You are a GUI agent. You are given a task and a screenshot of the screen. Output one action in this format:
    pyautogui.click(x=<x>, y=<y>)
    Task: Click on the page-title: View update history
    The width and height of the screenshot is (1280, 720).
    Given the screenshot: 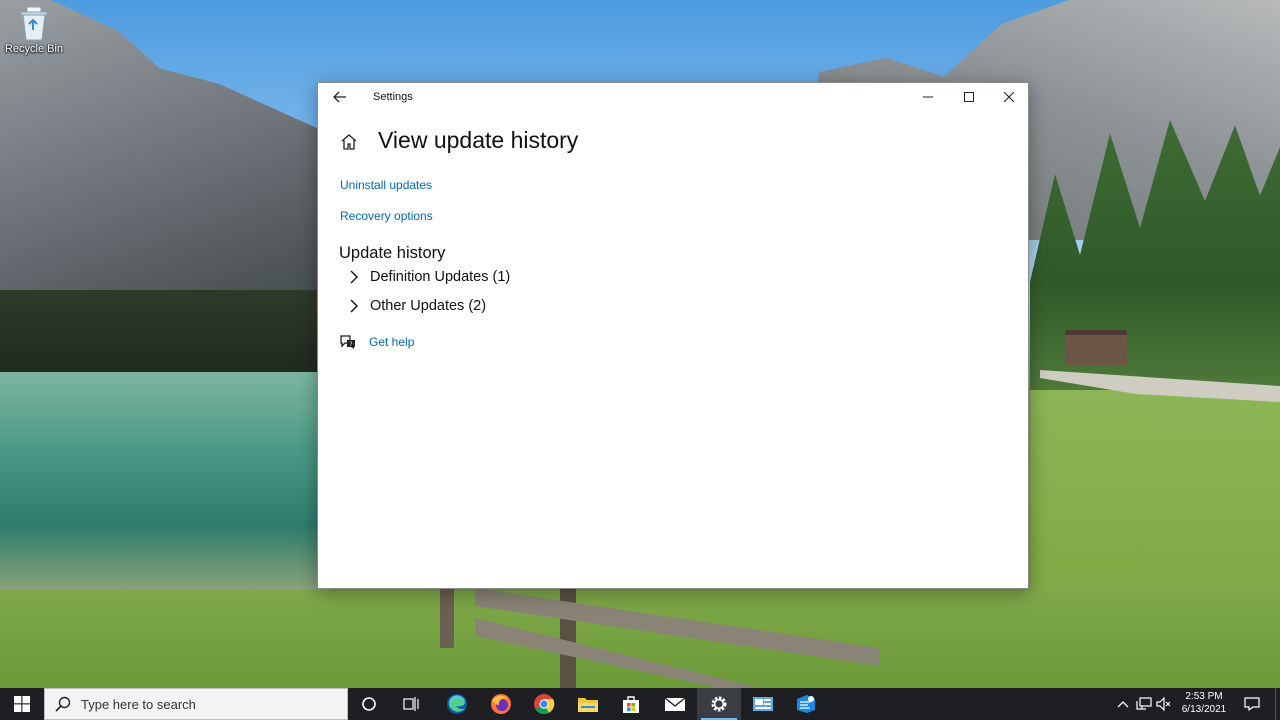 What is the action you would take?
    pyautogui.click(x=478, y=140)
    